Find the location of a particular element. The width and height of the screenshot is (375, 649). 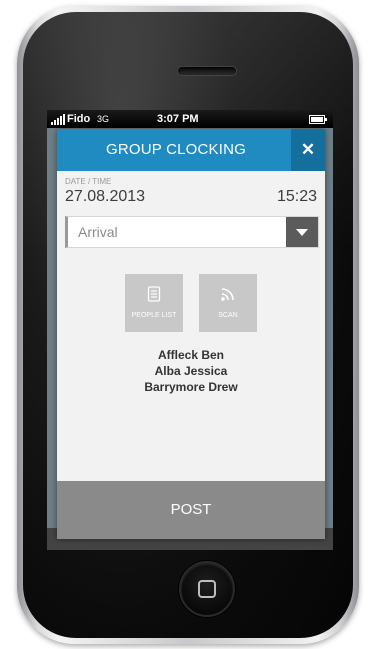

selected-people-list: Affleck Ben Alba Jessica Barrymore Drew is located at coordinates (191, 371).